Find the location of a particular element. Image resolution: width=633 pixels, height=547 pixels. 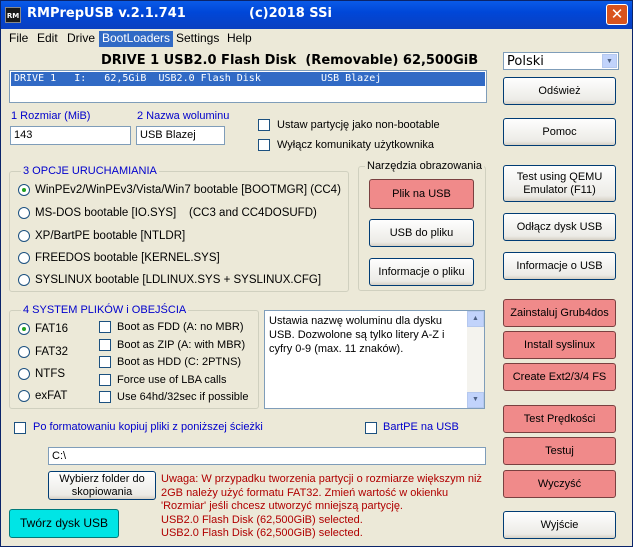

speed-test-button: Test Prędkości is located at coordinates (559, 419).